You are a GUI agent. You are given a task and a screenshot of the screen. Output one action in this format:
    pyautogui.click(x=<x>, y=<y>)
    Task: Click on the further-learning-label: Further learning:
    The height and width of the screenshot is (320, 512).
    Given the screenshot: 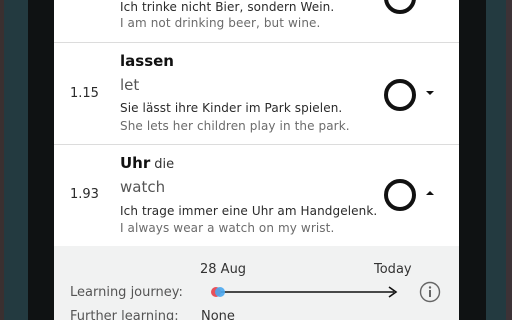 What is the action you would take?
    pyautogui.click(x=124, y=314)
    